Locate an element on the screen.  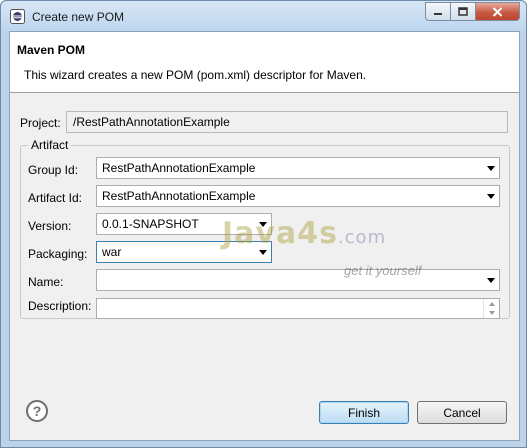
maximize-button is located at coordinates (463, 11).